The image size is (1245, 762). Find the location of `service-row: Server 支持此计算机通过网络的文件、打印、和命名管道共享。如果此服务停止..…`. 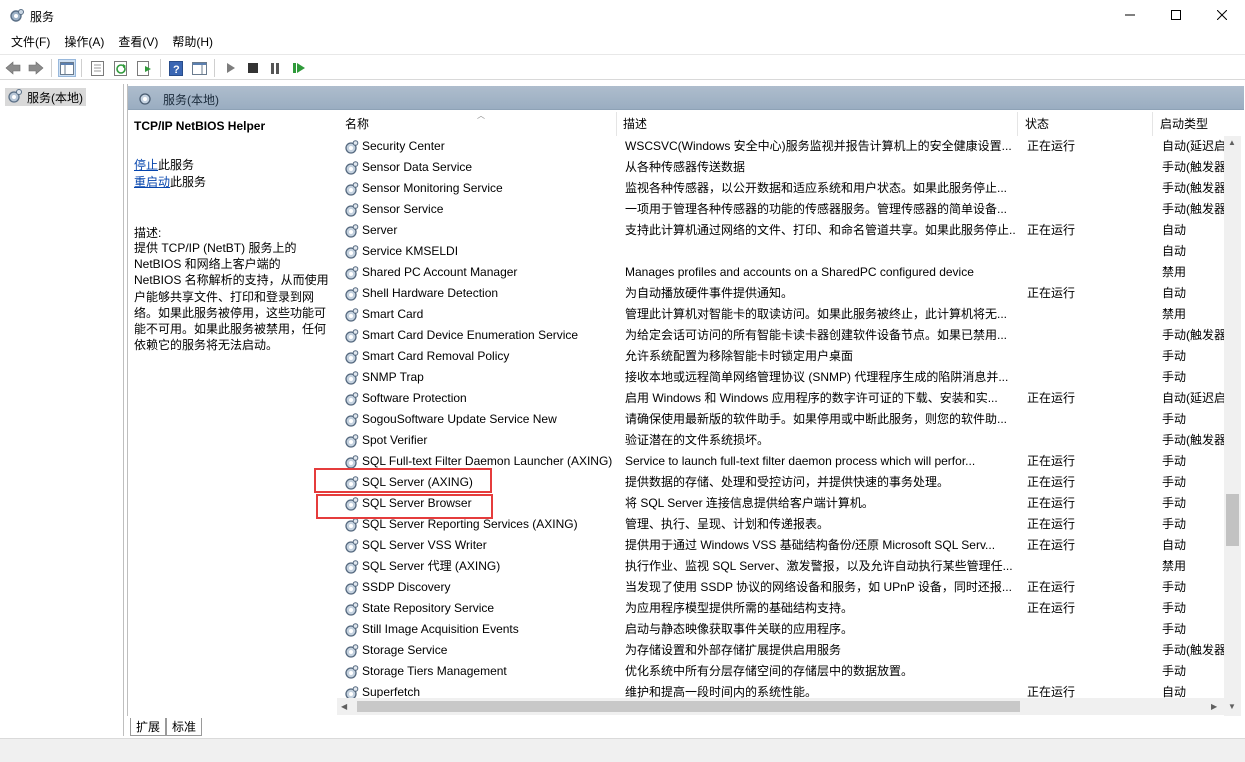

service-row: Server 支持此计算机通过网络的文件、打印、和命名管道共享。如果此服务停止..… is located at coordinates (787, 230).